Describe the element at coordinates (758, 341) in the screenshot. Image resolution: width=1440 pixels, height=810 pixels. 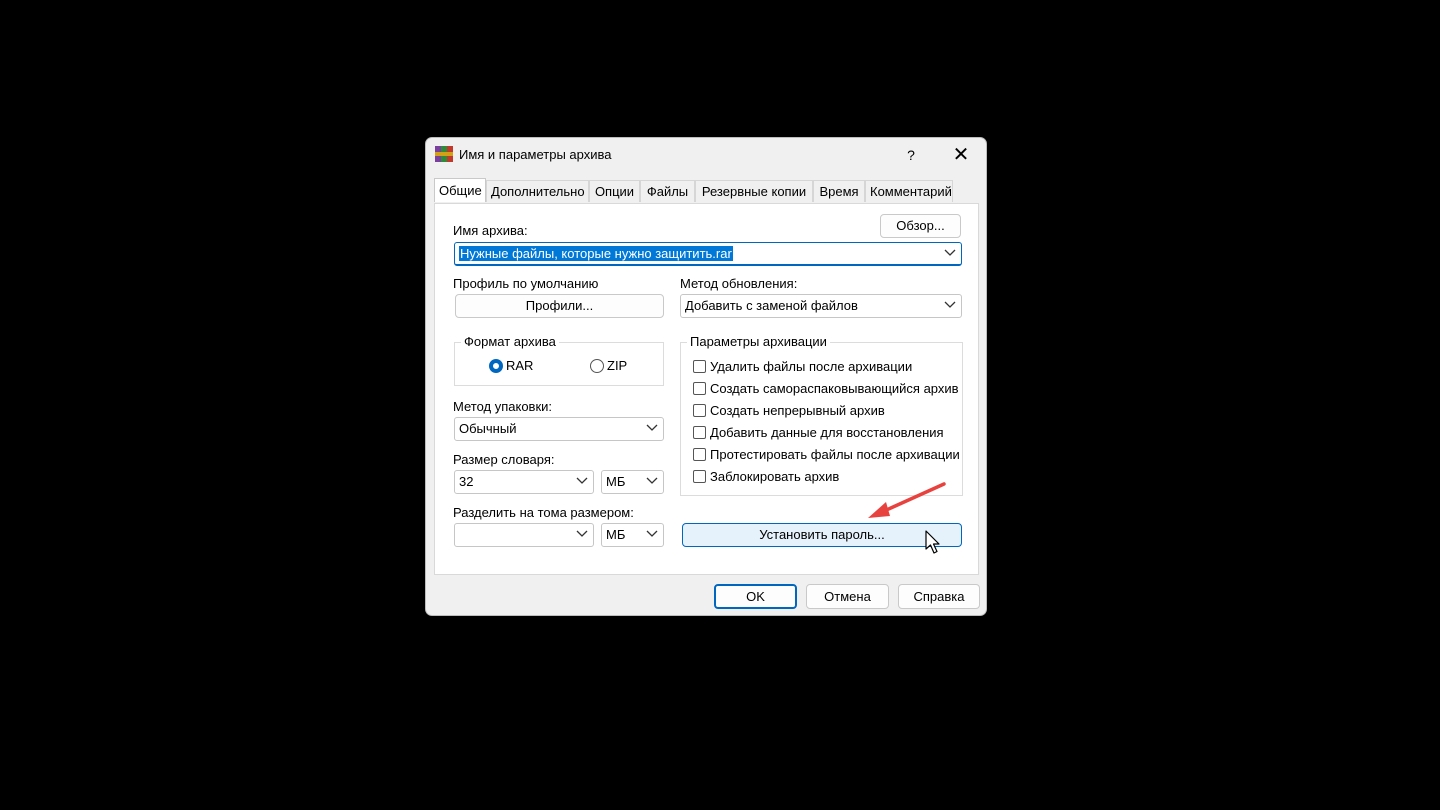
I see `archiving-options-label: Параметры архивации` at that location.